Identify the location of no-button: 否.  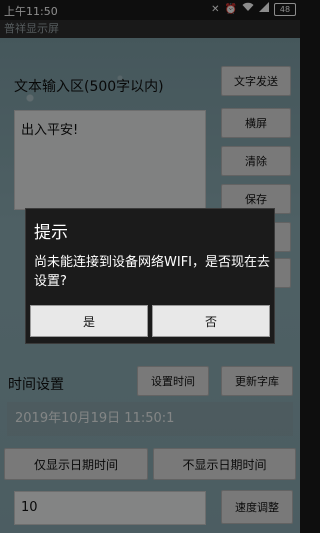
(211, 321).